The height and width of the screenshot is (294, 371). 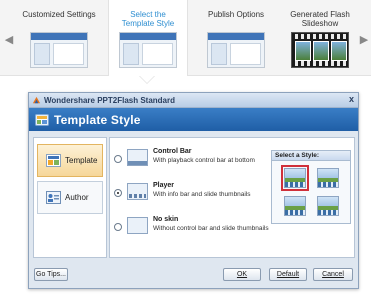 What do you see at coordinates (351, 99) in the screenshot?
I see `close-icon: x` at bounding box center [351, 99].